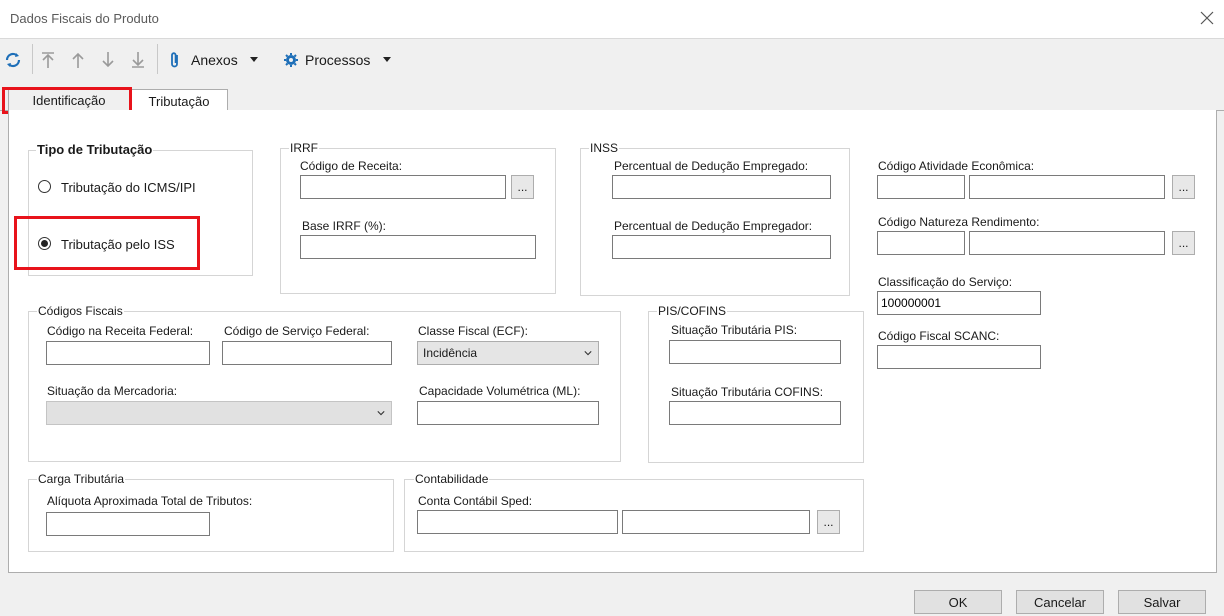 This screenshot has width=1224, height=616. I want to click on atividade-codigo-input, so click(921, 187).